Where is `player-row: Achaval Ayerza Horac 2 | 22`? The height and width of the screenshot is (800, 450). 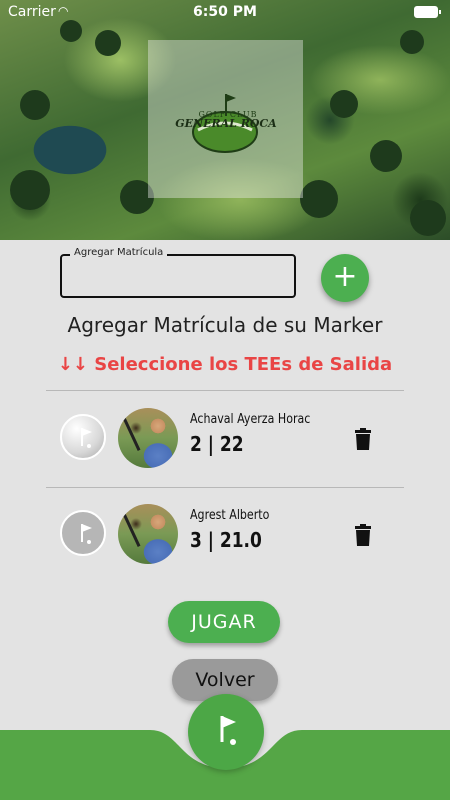 player-row: Achaval Ayerza Horac 2 | 22 is located at coordinates (225, 440).